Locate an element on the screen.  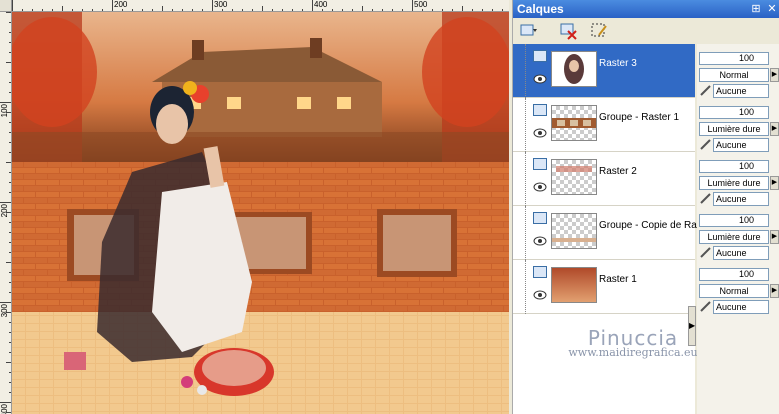
layer-props-3: 100 Lumière dure ▶ Aucune is located at coordinates (738, 237).